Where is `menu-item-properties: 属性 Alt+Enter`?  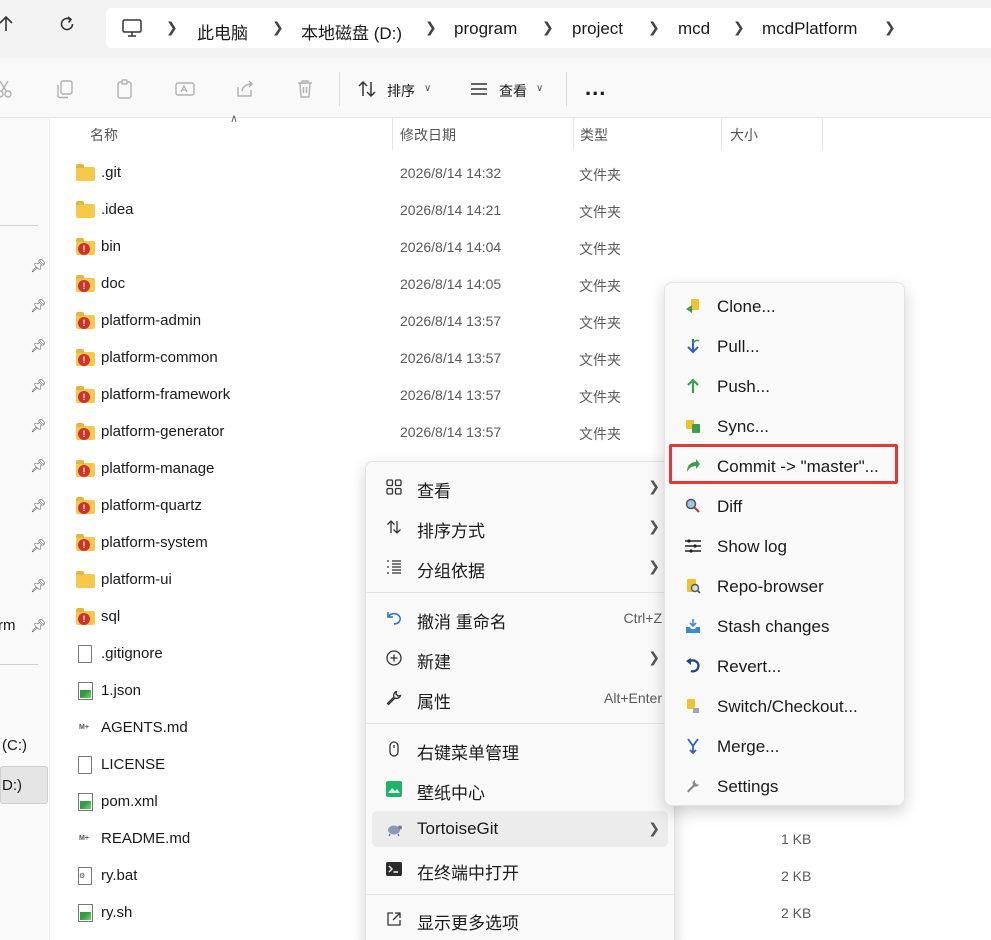 menu-item-properties: 属性 Alt+Enter is located at coordinates (520, 698).